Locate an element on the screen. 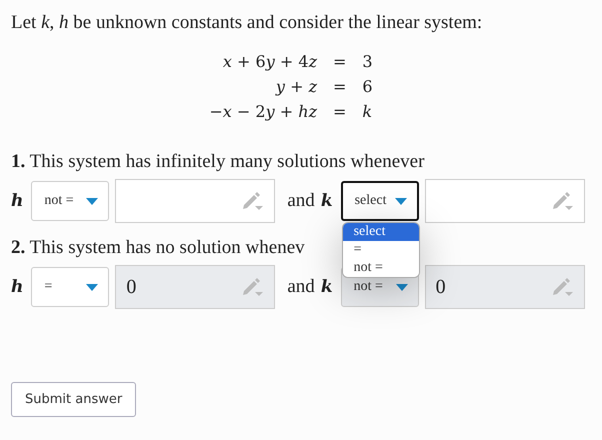  equation-left-side: x + 6y + 4z is located at coordinates (269, 61).